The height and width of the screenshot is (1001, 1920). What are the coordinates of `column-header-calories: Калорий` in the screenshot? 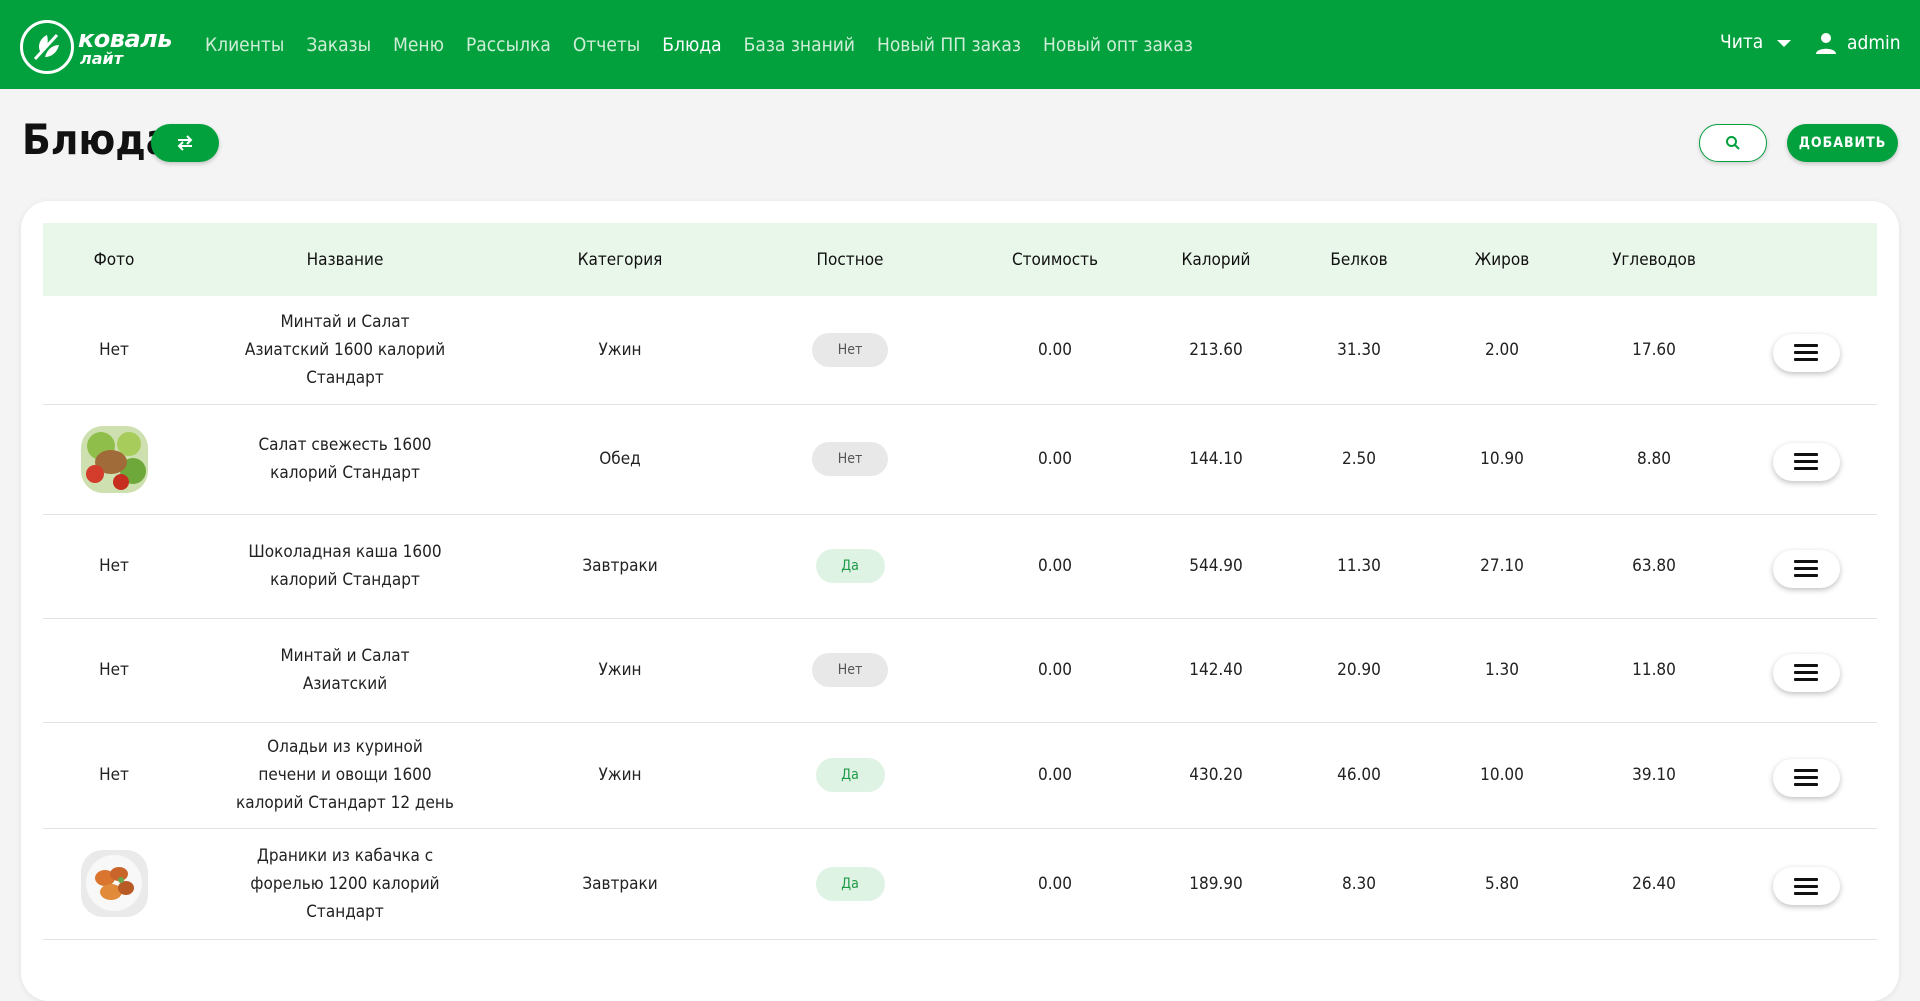 It's located at (1216, 259).